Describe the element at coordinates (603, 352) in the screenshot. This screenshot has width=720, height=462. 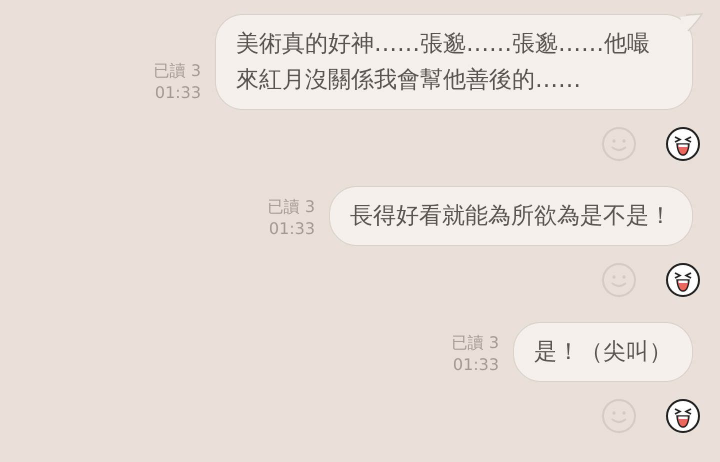
I see `message-bubble: 是！（尖叫）` at that location.